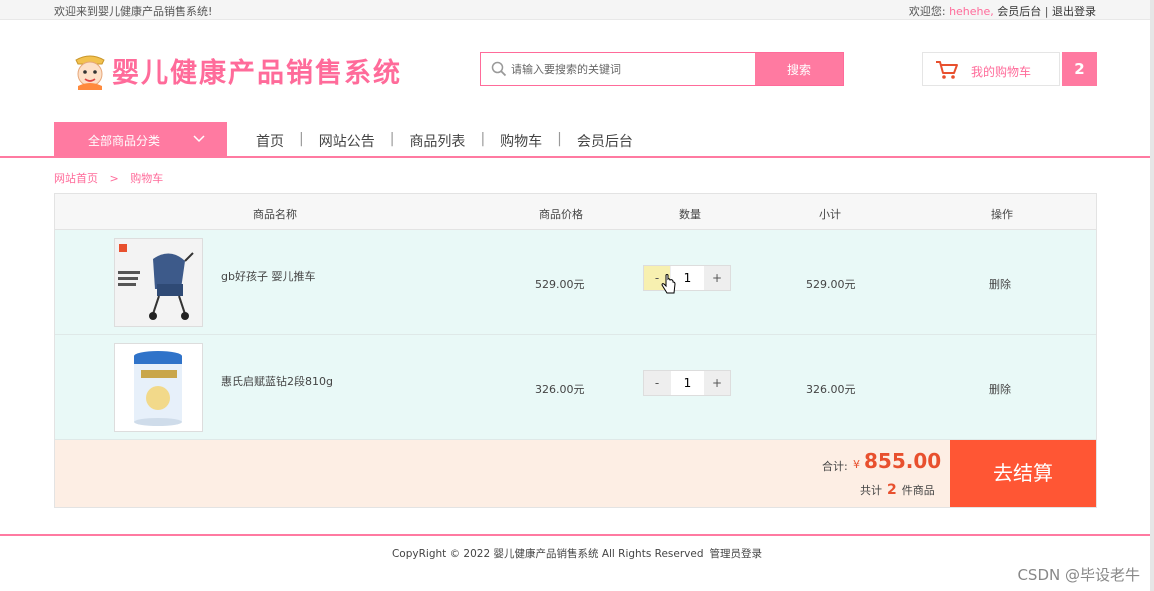 This screenshot has height=591, width=1154. Describe the element at coordinates (90, 72) in the screenshot. I see `baby-mascot-icon` at that location.